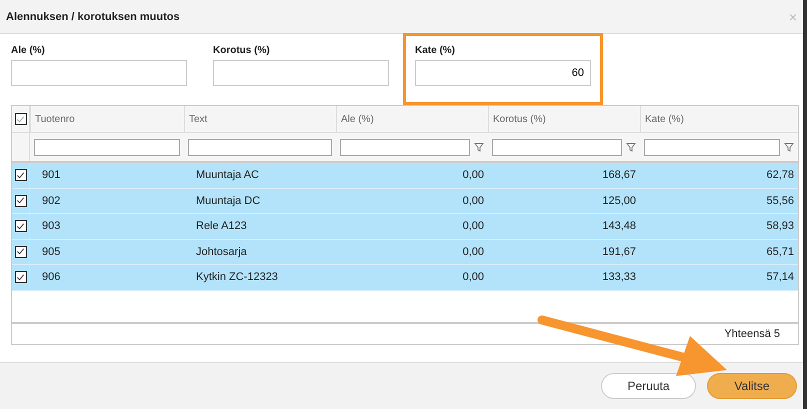 The height and width of the screenshot is (409, 807). I want to click on column-header: Kate (%), so click(664, 119).